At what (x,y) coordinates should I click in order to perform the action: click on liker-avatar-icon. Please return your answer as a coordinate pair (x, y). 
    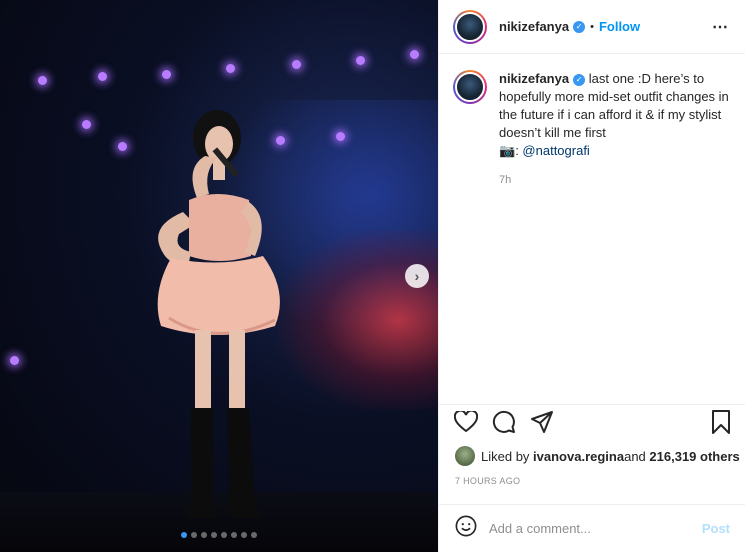
    Looking at the image, I should click on (465, 456).